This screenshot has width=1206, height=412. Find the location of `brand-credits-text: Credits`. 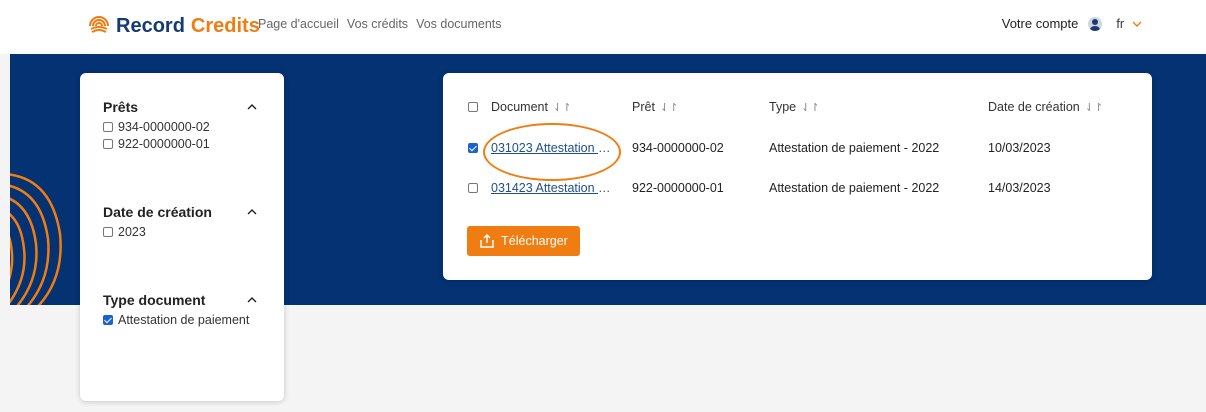

brand-credits-text: Credits is located at coordinates (225, 25).